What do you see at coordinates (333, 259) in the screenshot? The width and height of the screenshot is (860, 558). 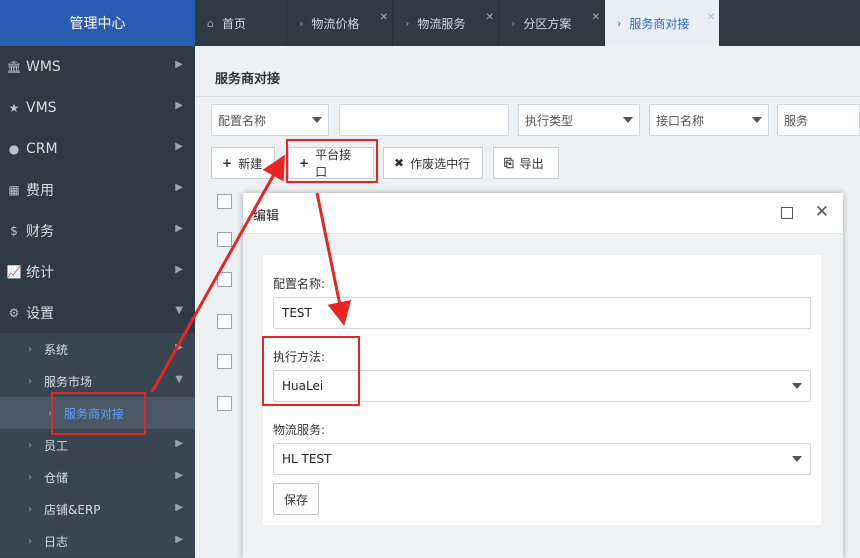 I see `arrow-to-exec-method` at bounding box center [333, 259].